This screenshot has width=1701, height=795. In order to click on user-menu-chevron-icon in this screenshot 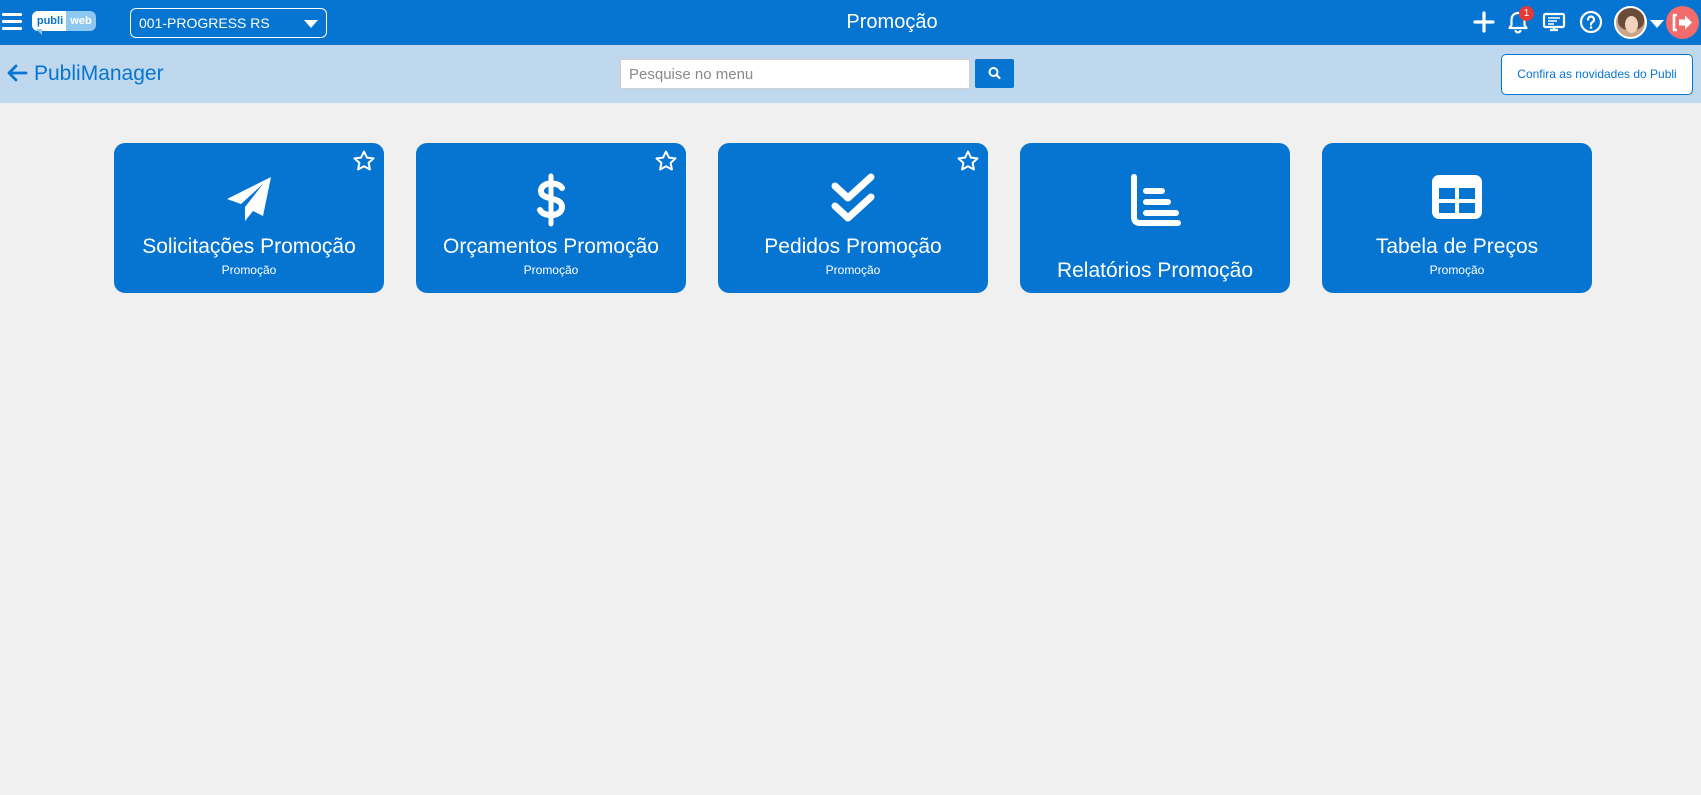, I will do `click(1657, 24)`.